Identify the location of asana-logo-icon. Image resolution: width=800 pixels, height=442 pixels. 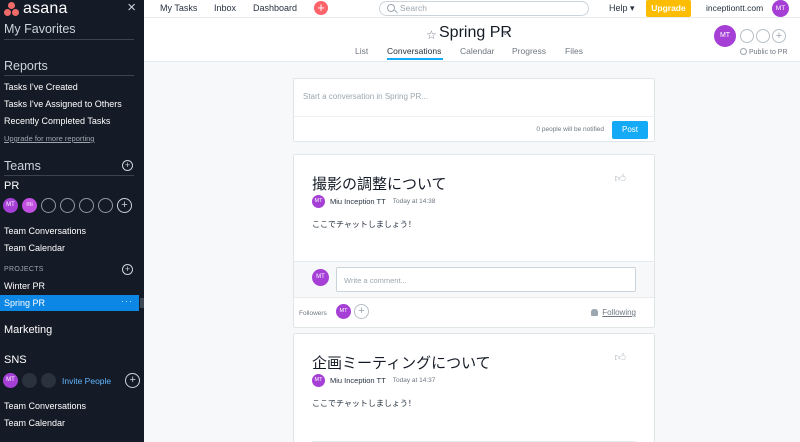
(12, 9).